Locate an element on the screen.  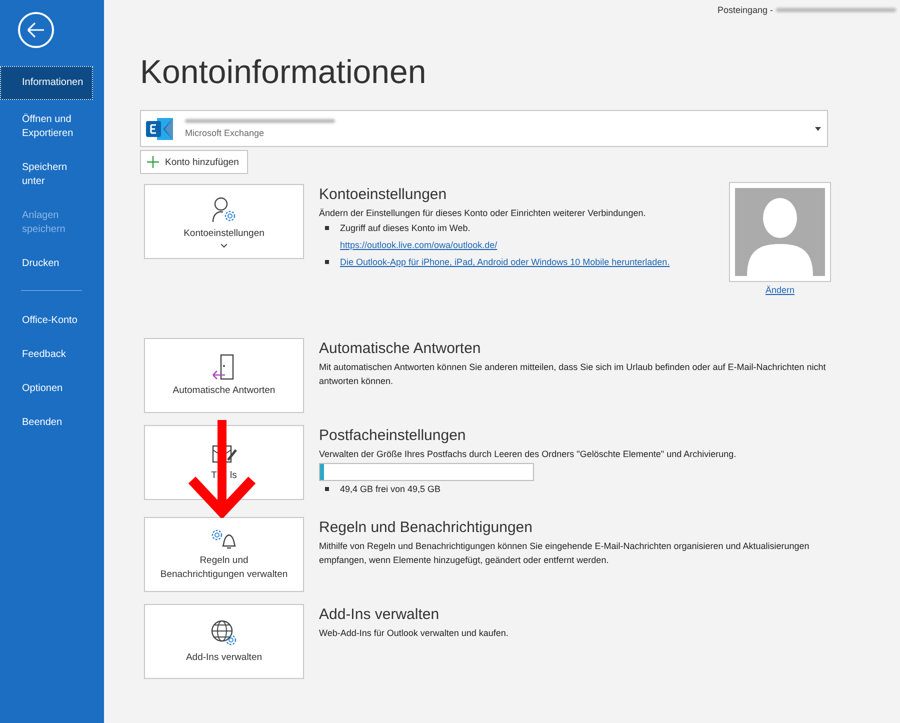
account-selector: Microsoft Exchange is located at coordinates (484, 128).